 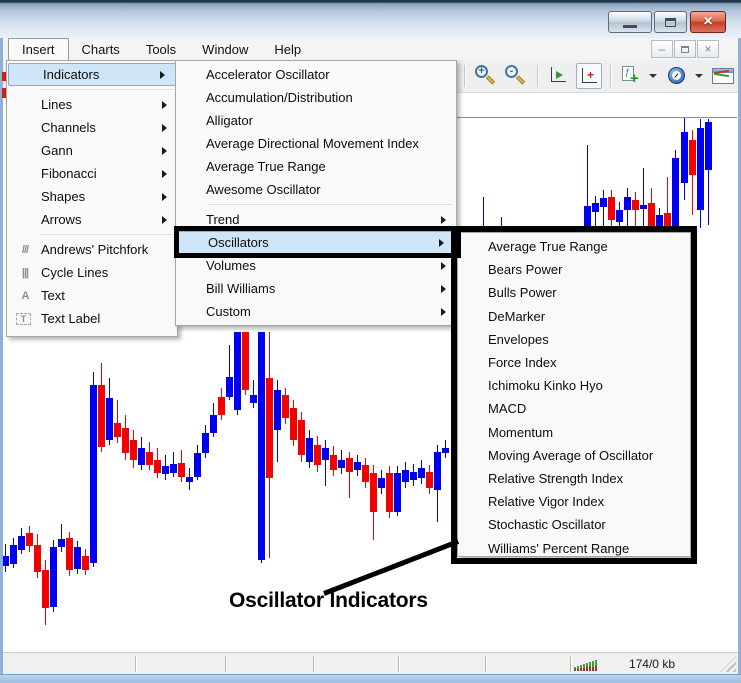 What do you see at coordinates (225, 49) in the screenshot?
I see `menubar-item-window: Window` at bounding box center [225, 49].